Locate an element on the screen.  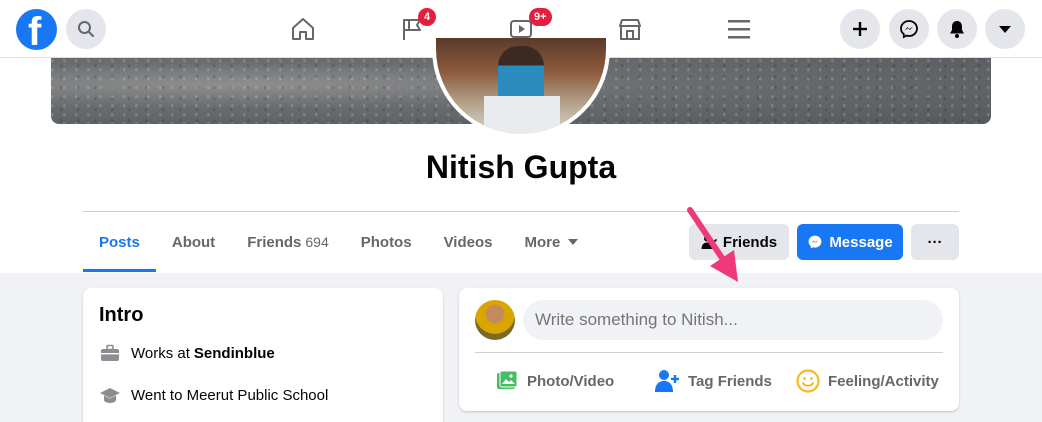
search-icon is located at coordinates (86, 29).